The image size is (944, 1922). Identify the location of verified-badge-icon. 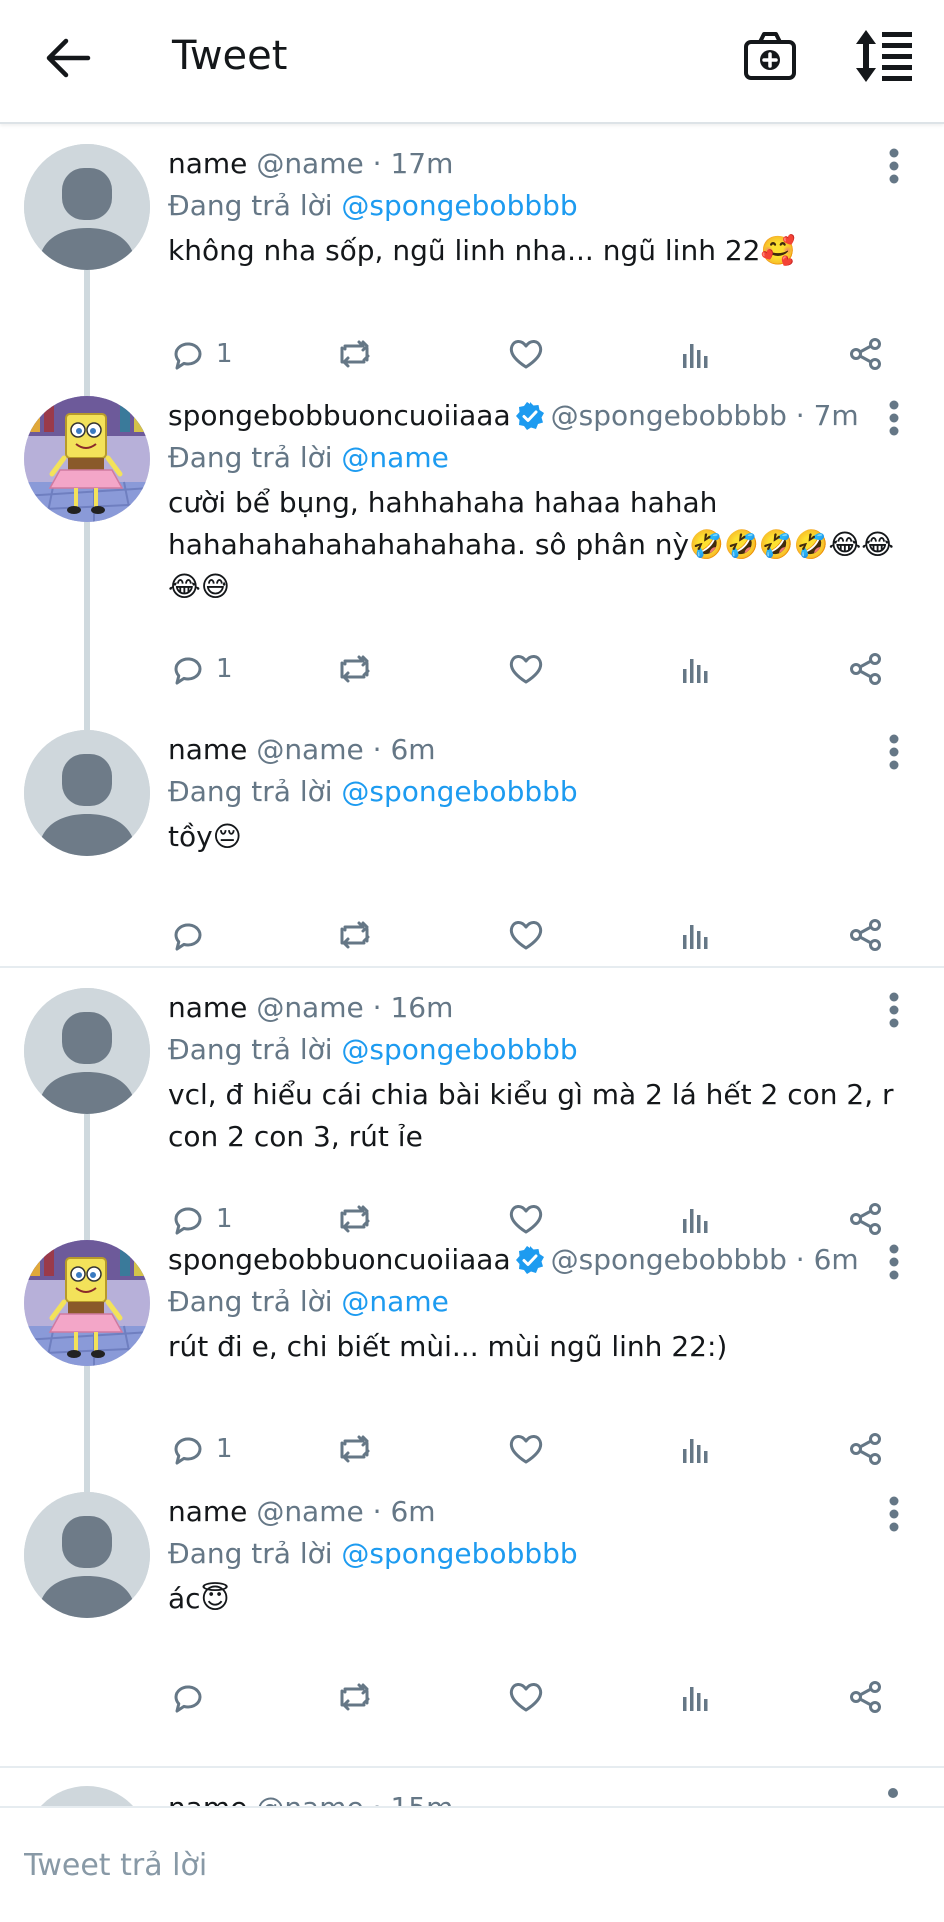
(530, 1260).